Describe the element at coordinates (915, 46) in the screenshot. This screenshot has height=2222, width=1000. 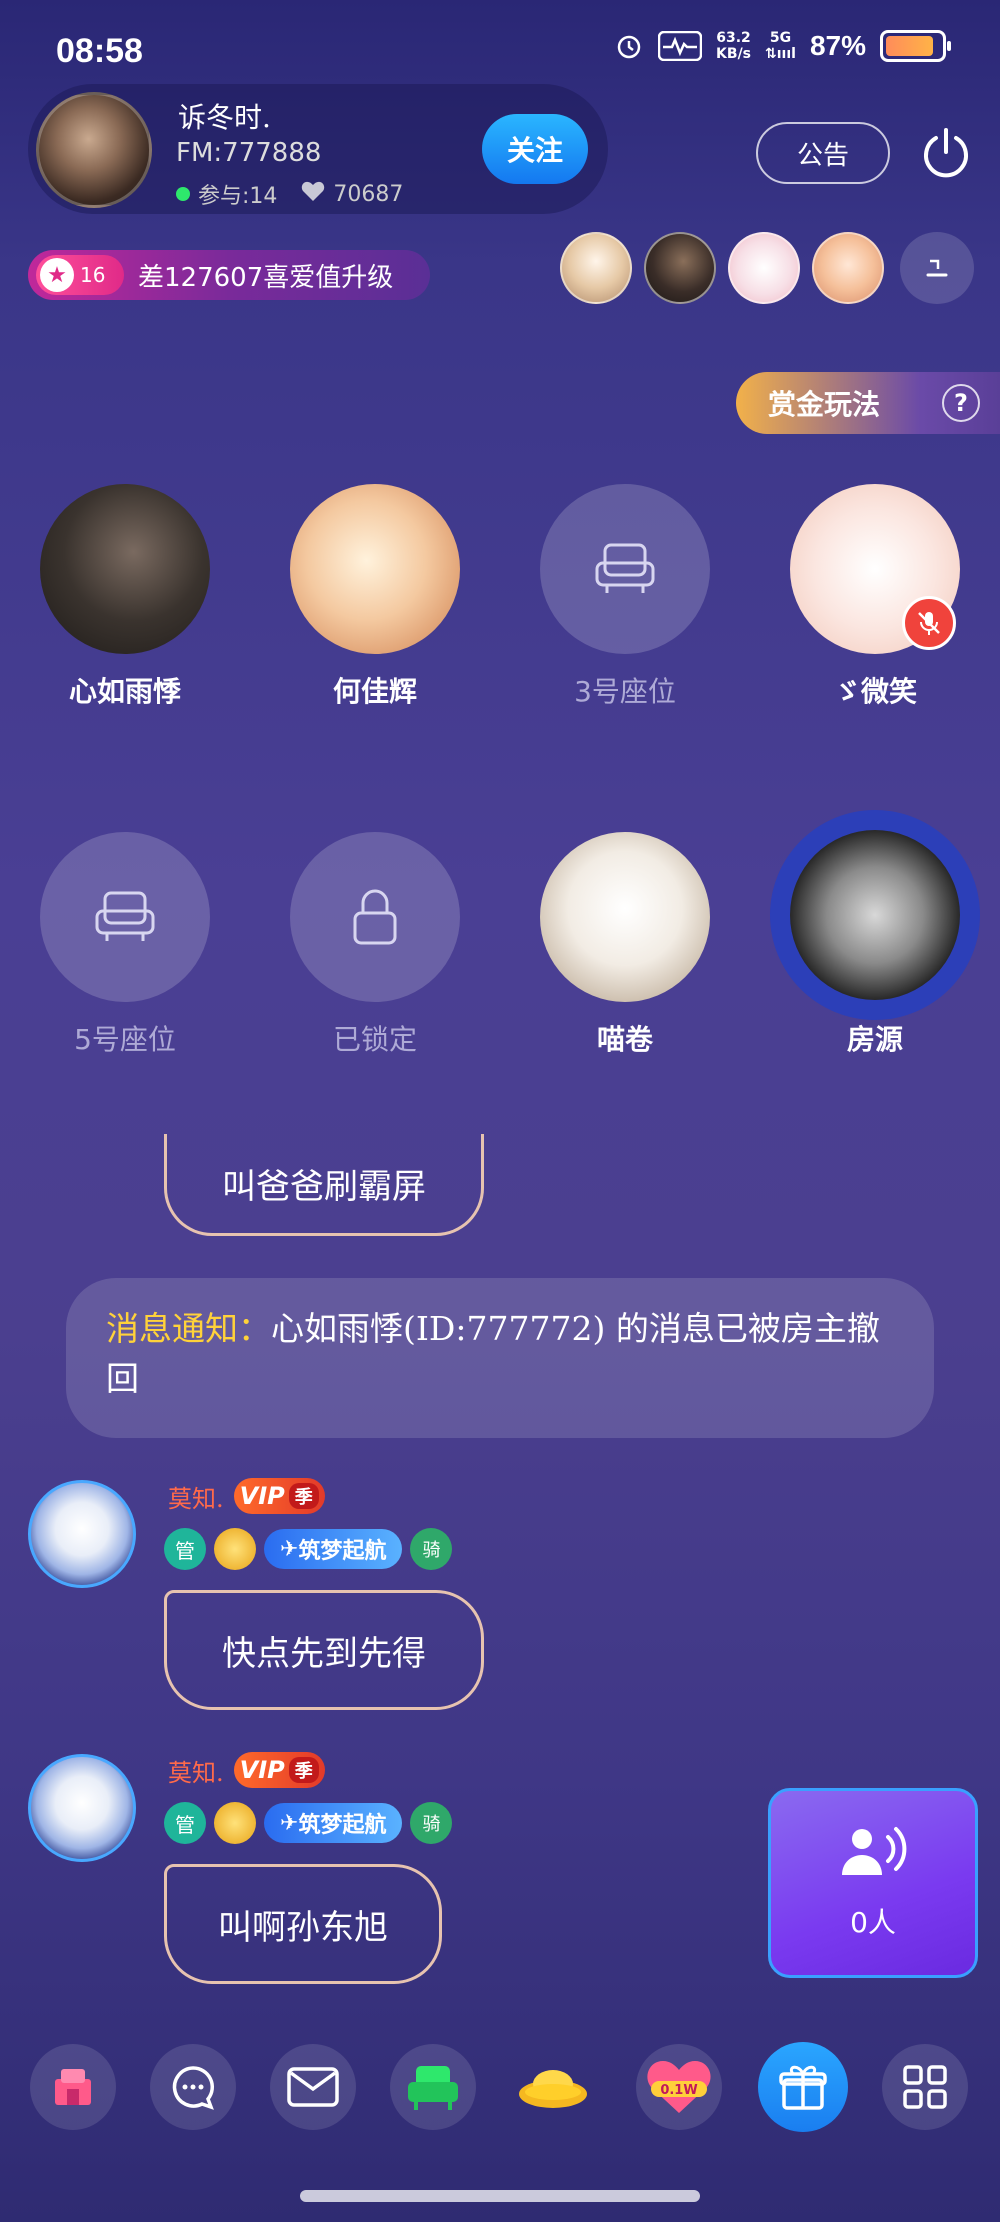
I see `battery-icon` at that location.